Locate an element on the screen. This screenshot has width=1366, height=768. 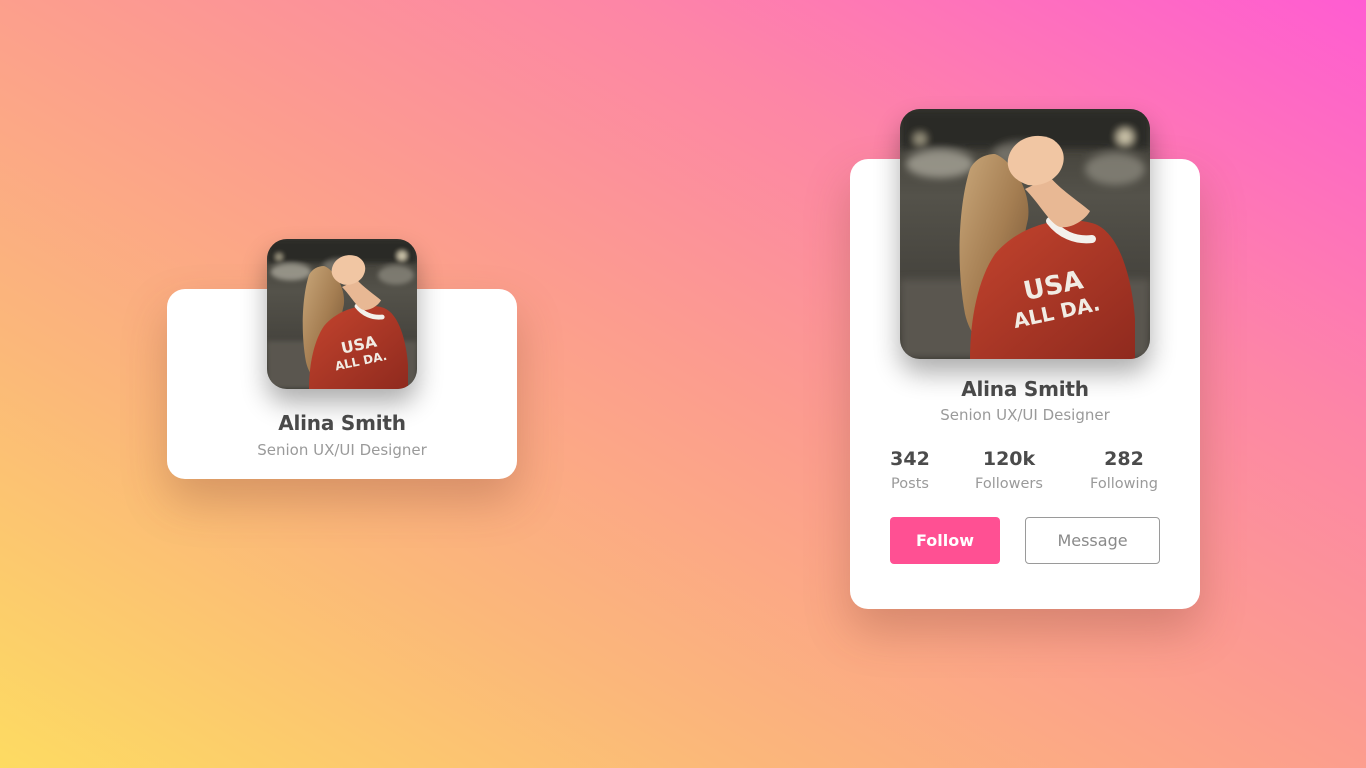
follow-button: Follow is located at coordinates (945, 540).